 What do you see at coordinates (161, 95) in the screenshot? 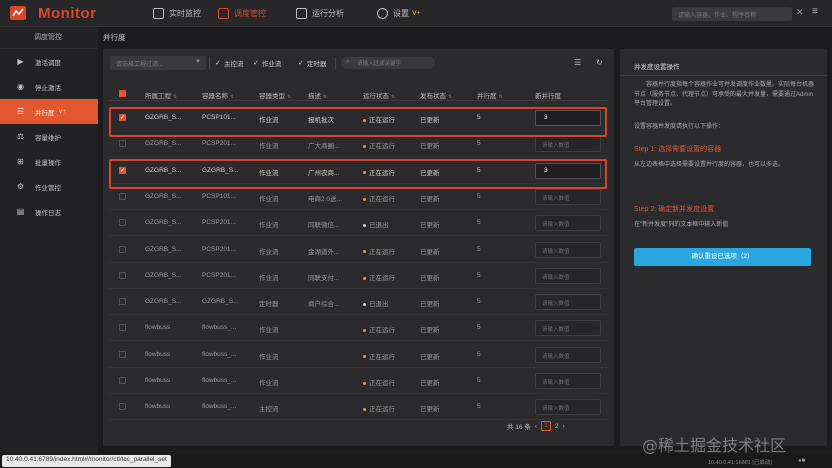
I see `col-project: 所属工程 ⇅` at bounding box center [161, 95].